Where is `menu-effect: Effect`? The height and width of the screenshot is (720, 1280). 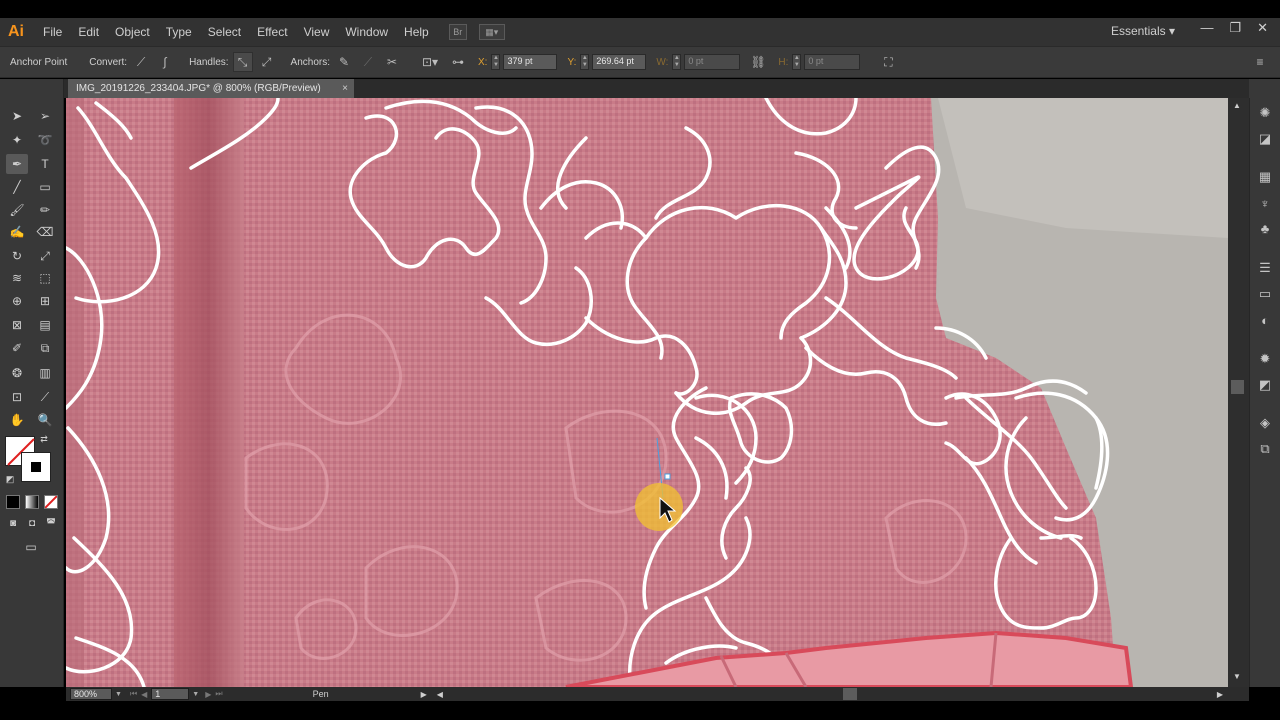
menu-effect: Effect is located at coordinates (272, 32).